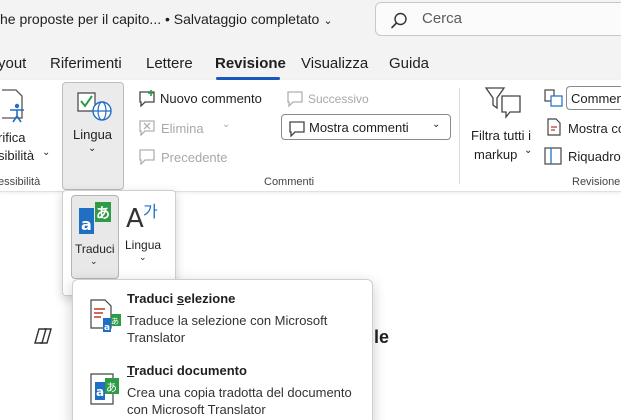  Describe the element at coordinates (13, 63) in the screenshot. I see `tab-layout: yout` at that location.